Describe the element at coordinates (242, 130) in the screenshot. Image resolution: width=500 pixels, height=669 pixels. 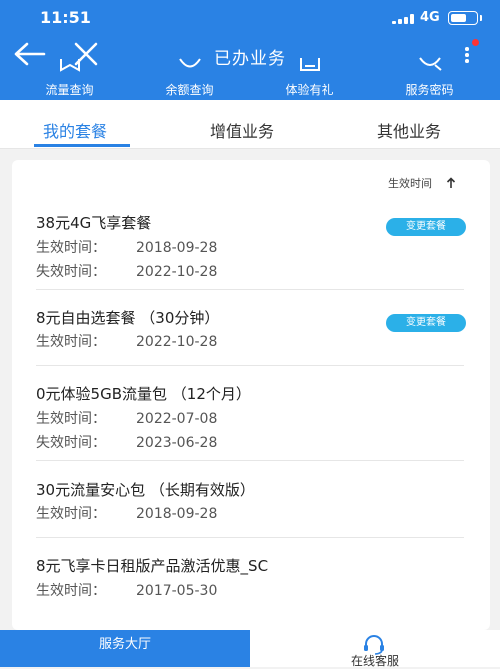
I see `tab-value-added: 增值业务` at that location.